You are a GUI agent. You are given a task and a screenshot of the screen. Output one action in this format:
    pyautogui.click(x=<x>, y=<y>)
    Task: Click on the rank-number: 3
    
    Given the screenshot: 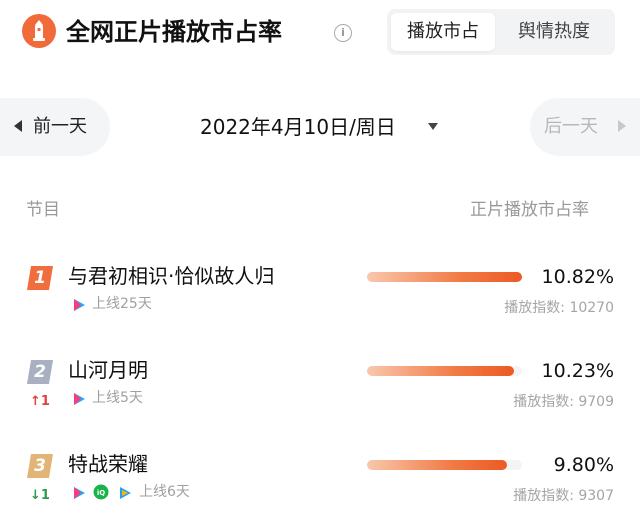 What is the action you would take?
    pyautogui.click(x=40, y=466)
    